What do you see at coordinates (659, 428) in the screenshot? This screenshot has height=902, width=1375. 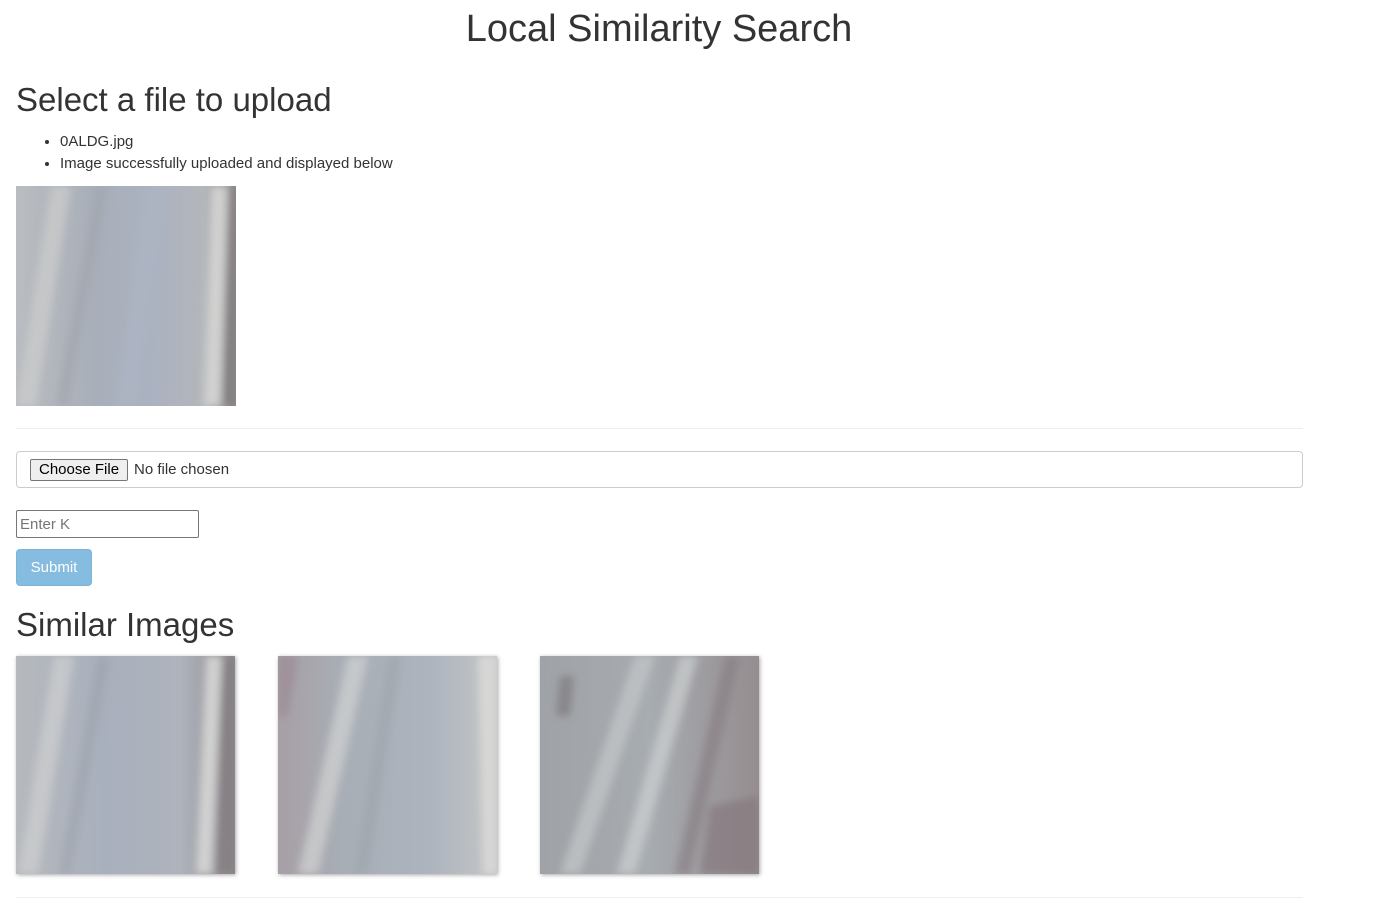 I see `section-divider` at bounding box center [659, 428].